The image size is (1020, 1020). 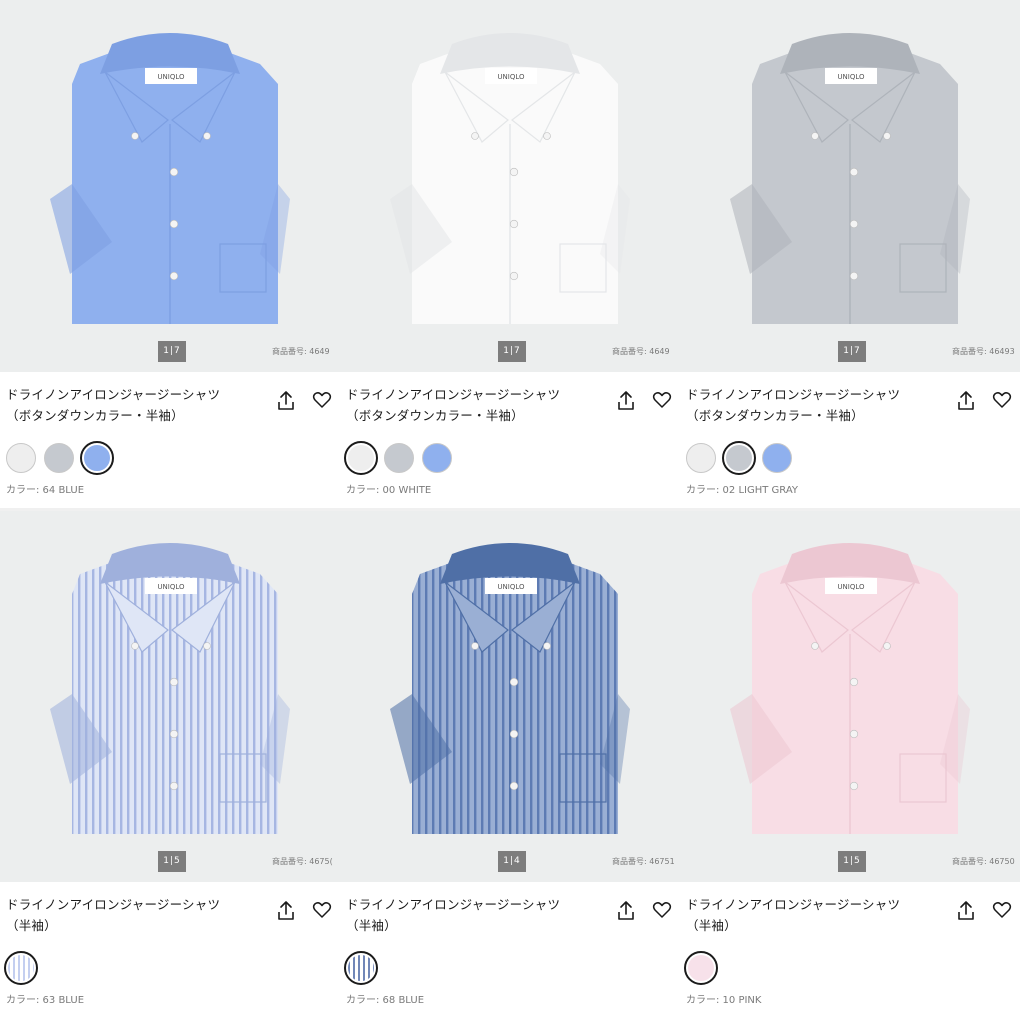 I want to click on selected-color-label: カラー: 10 PINK, so click(x=724, y=1000).